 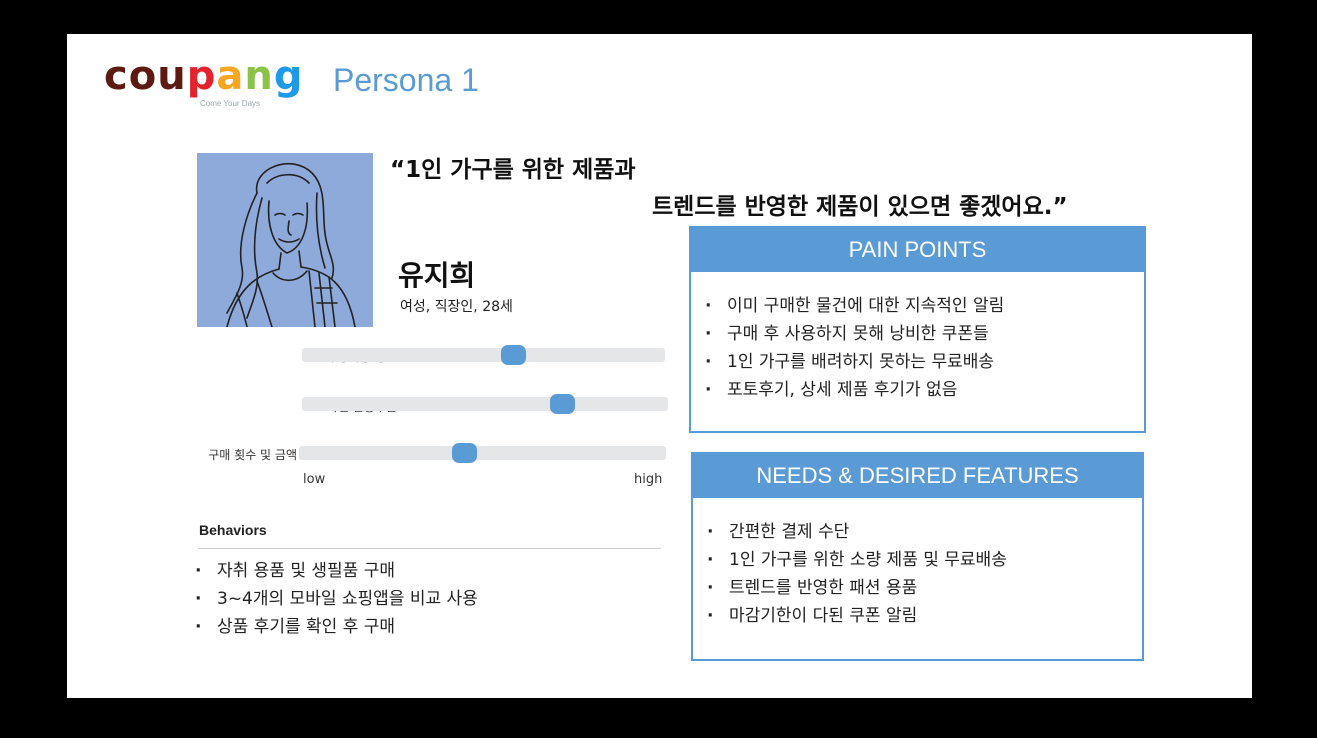 What do you see at coordinates (917, 476) in the screenshot?
I see `needs-title: NEEDS & DESIRED FEATURES` at bounding box center [917, 476].